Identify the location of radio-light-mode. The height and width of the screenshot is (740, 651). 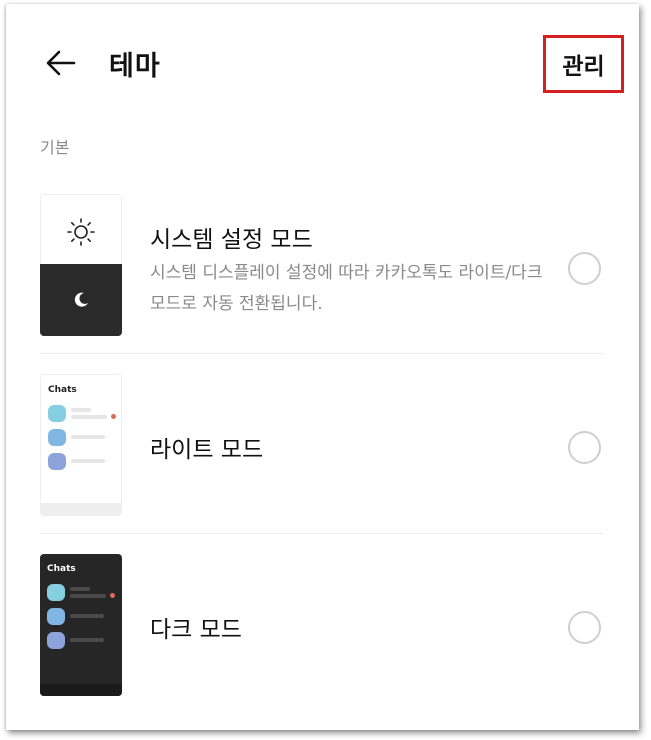
(584, 447).